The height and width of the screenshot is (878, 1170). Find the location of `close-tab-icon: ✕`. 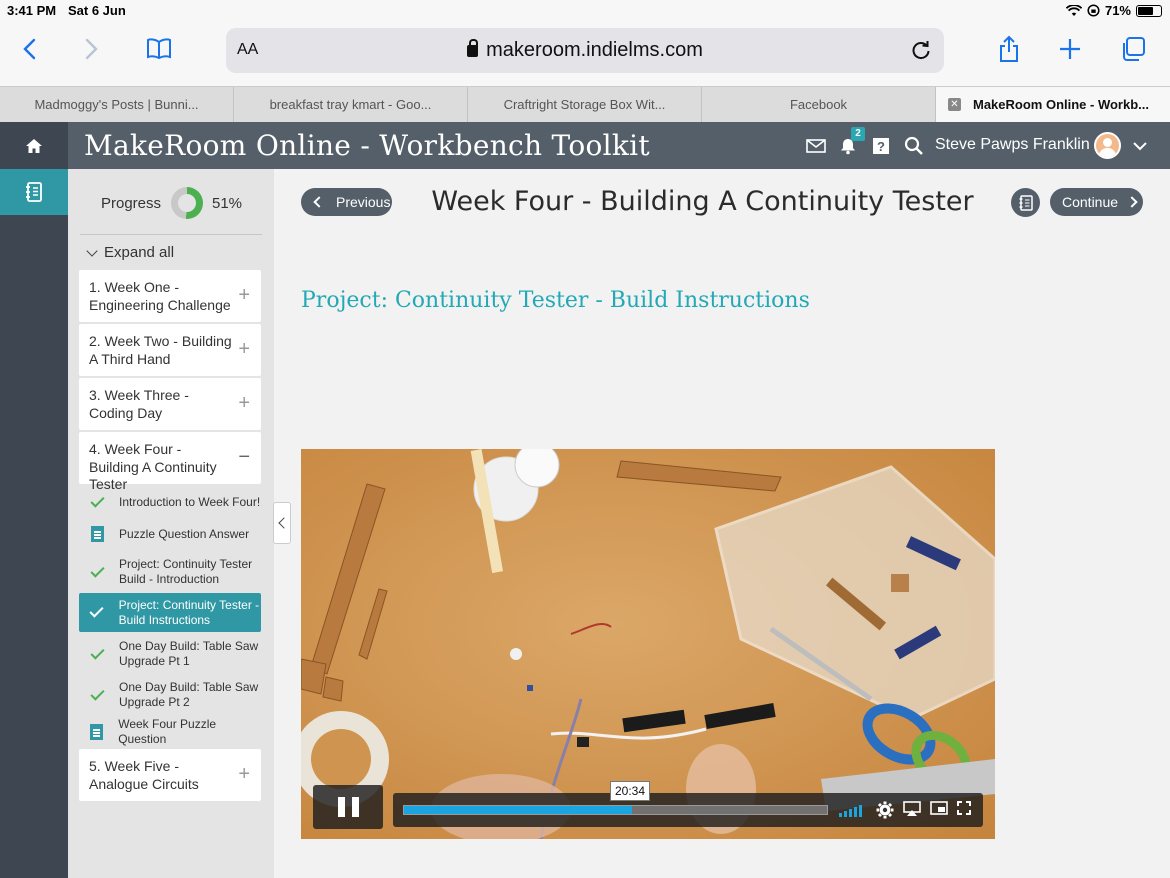

close-tab-icon: ✕ is located at coordinates (954, 104).